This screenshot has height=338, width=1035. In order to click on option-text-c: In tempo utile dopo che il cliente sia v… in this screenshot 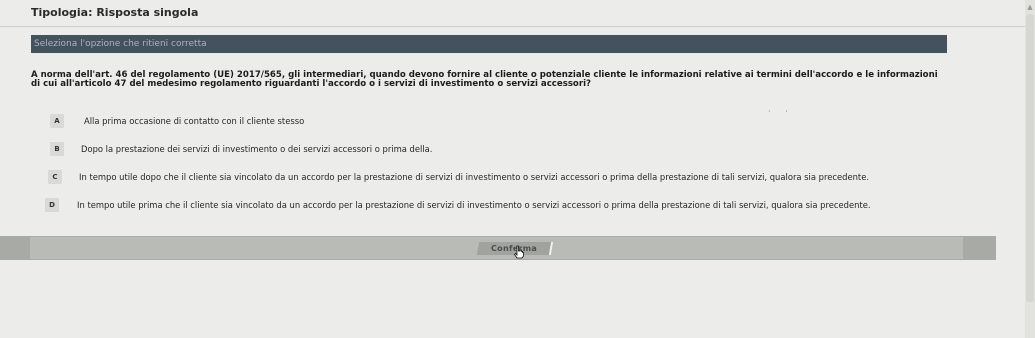, I will do `click(474, 177)`.